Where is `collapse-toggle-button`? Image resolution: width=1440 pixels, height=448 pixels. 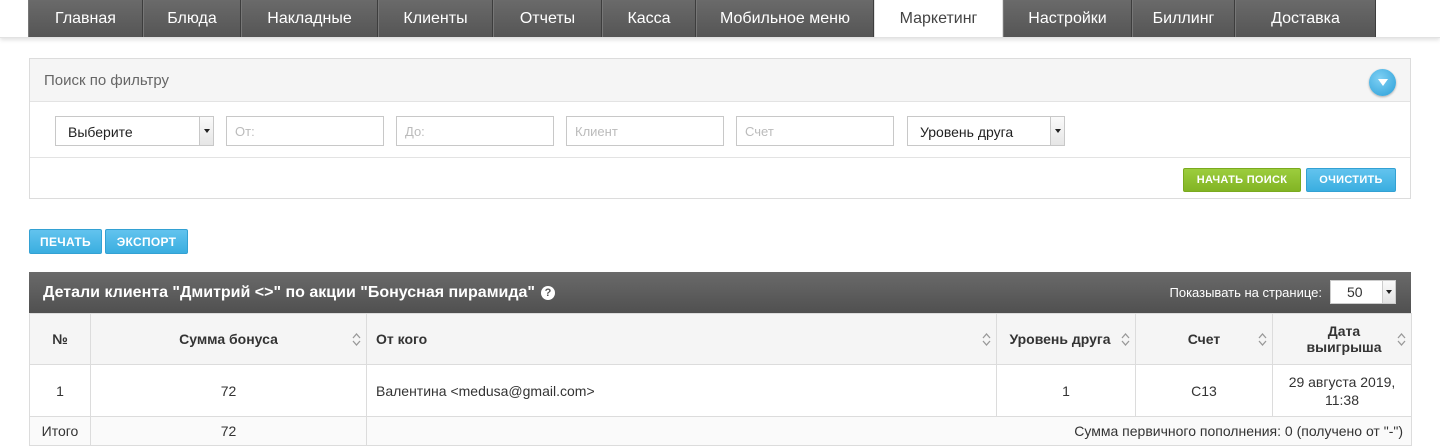 collapse-toggle-button is located at coordinates (1382, 82).